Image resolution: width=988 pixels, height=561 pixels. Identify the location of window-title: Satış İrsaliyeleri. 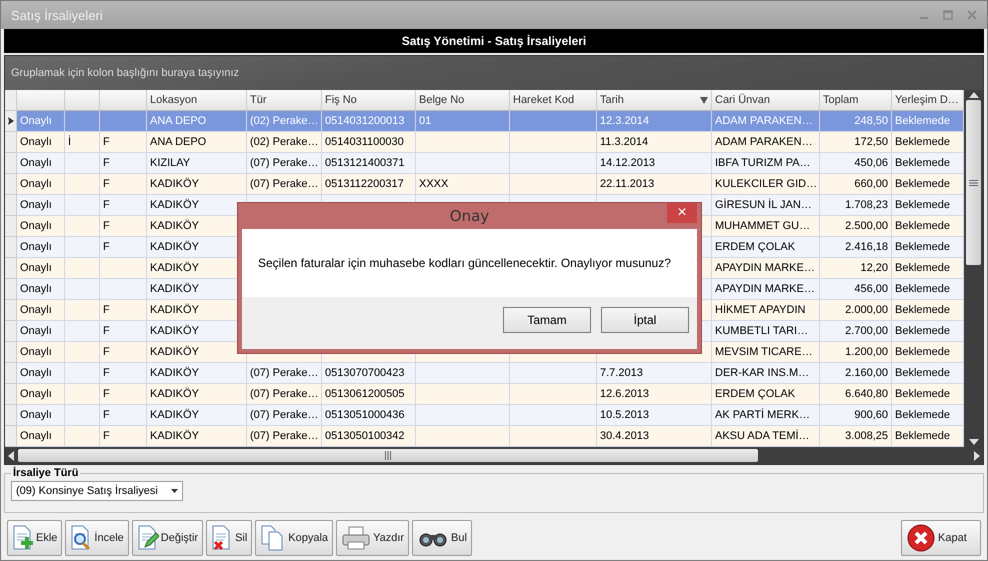
(57, 15).